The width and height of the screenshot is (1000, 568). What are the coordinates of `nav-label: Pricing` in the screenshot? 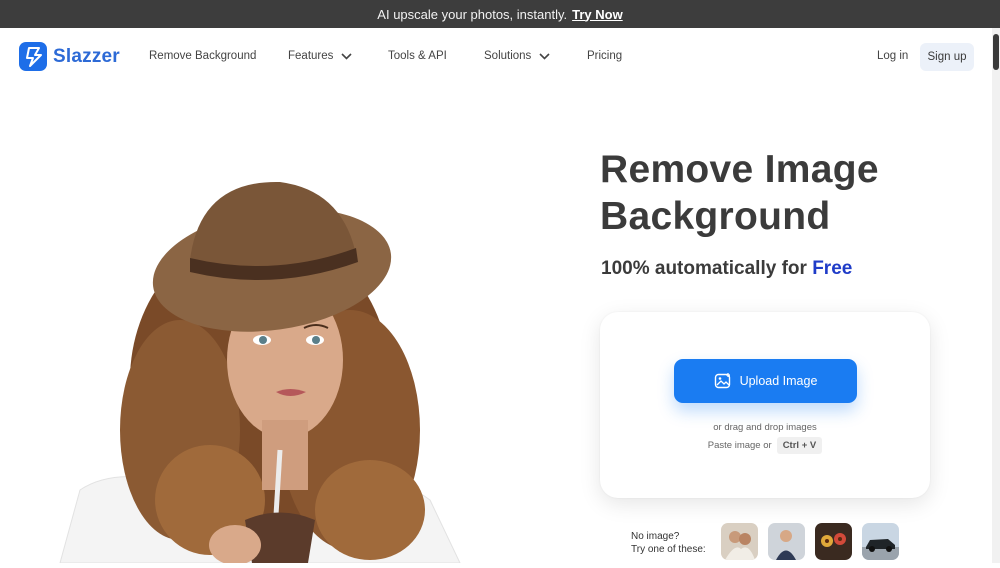 It's located at (605, 56).